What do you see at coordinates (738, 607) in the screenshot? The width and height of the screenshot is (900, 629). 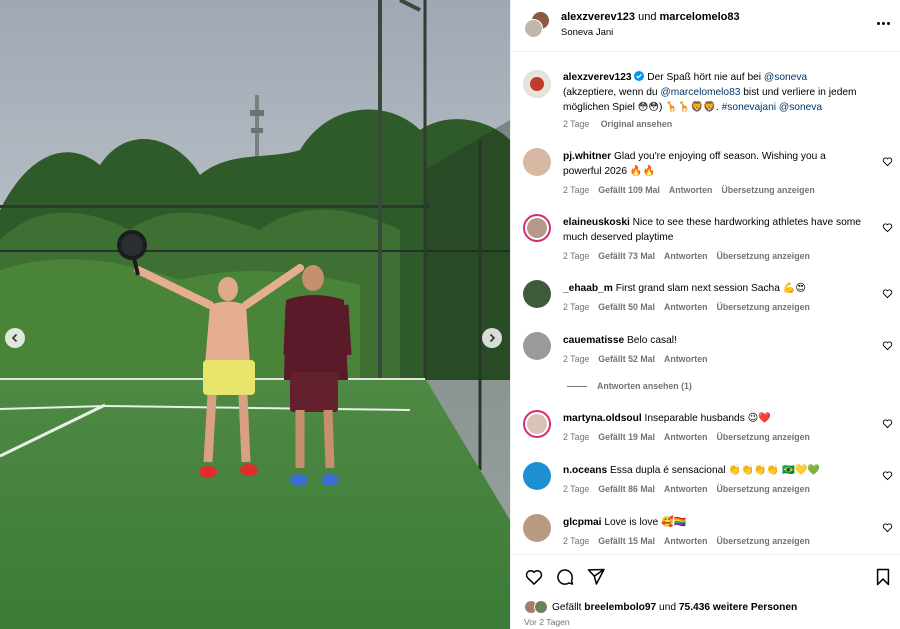 I see `likes-count-button: 75.436 weitere Personen` at bounding box center [738, 607].